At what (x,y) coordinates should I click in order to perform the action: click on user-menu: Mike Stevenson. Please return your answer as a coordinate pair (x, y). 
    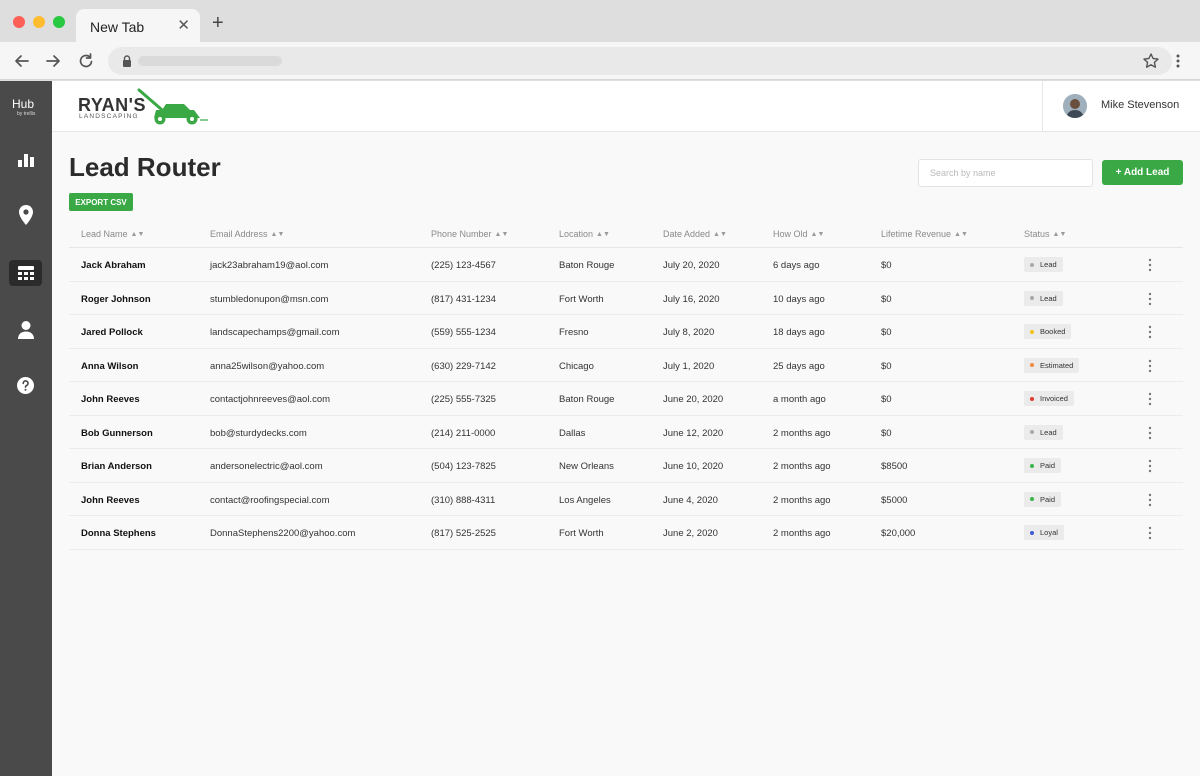
    Looking at the image, I should click on (1121, 106).